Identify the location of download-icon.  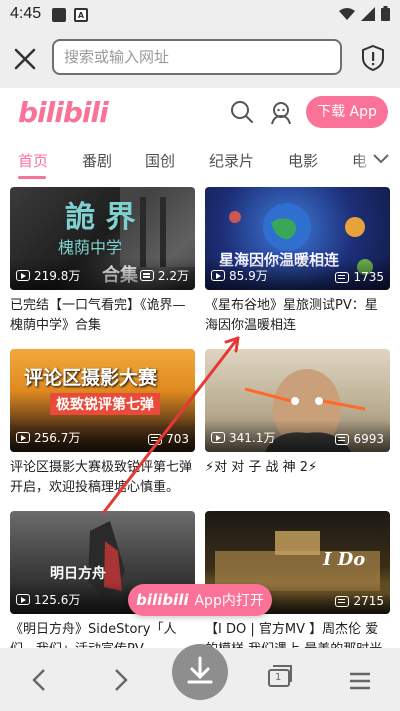
(200, 670).